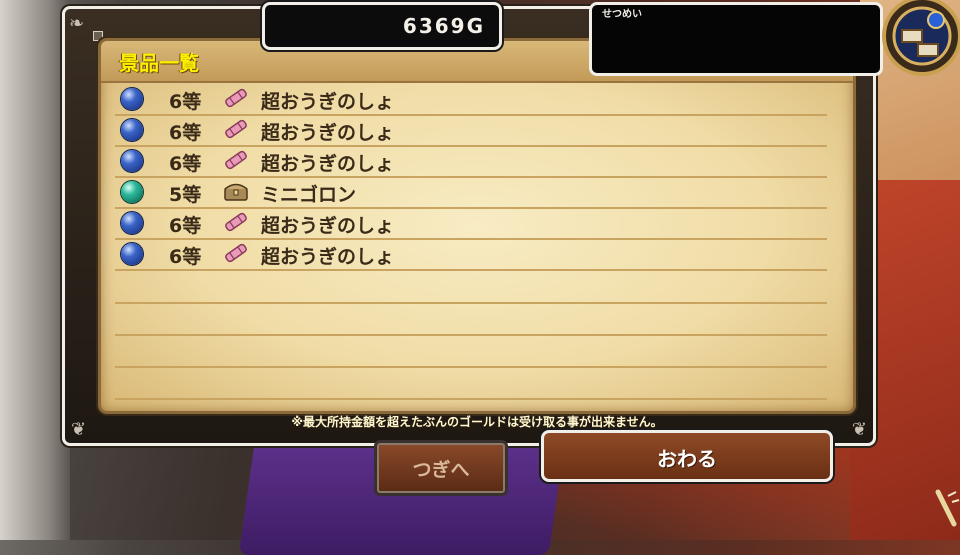  I want to click on next-button: つぎへ, so click(441, 468).